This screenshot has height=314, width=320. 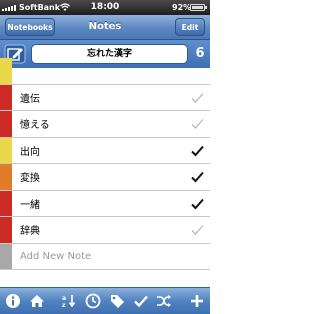 What do you see at coordinates (30, 205) in the screenshot?
I see `note-title: 一緒` at bounding box center [30, 205].